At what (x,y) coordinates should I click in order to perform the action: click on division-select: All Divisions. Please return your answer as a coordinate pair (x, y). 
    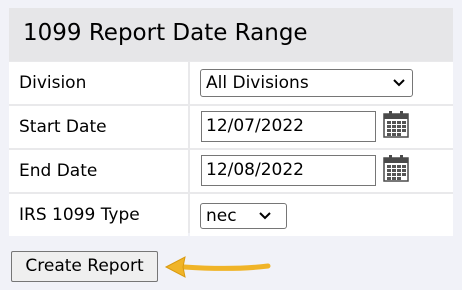
    Looking at the image, I should click on (306, 83).